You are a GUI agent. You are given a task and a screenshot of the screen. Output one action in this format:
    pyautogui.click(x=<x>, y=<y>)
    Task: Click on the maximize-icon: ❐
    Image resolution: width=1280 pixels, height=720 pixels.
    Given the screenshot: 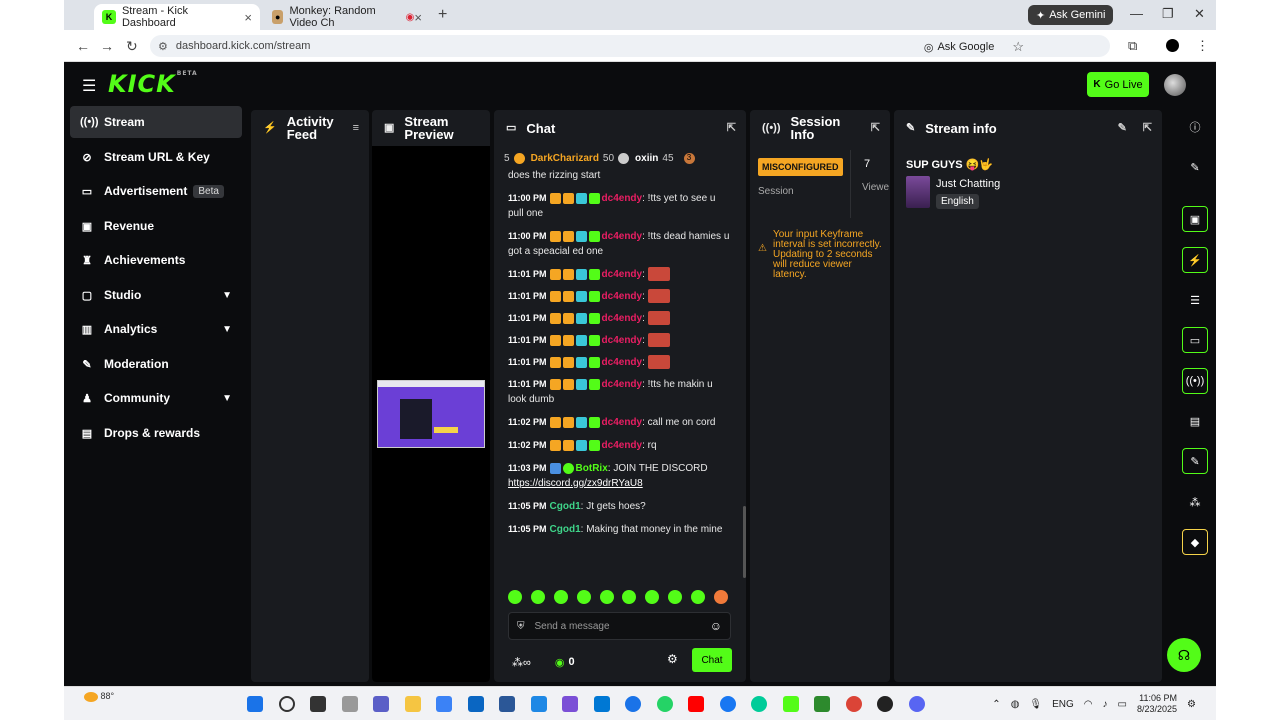 What is the action you would take?
    pyautogui.click(x=1168, y=14)
    